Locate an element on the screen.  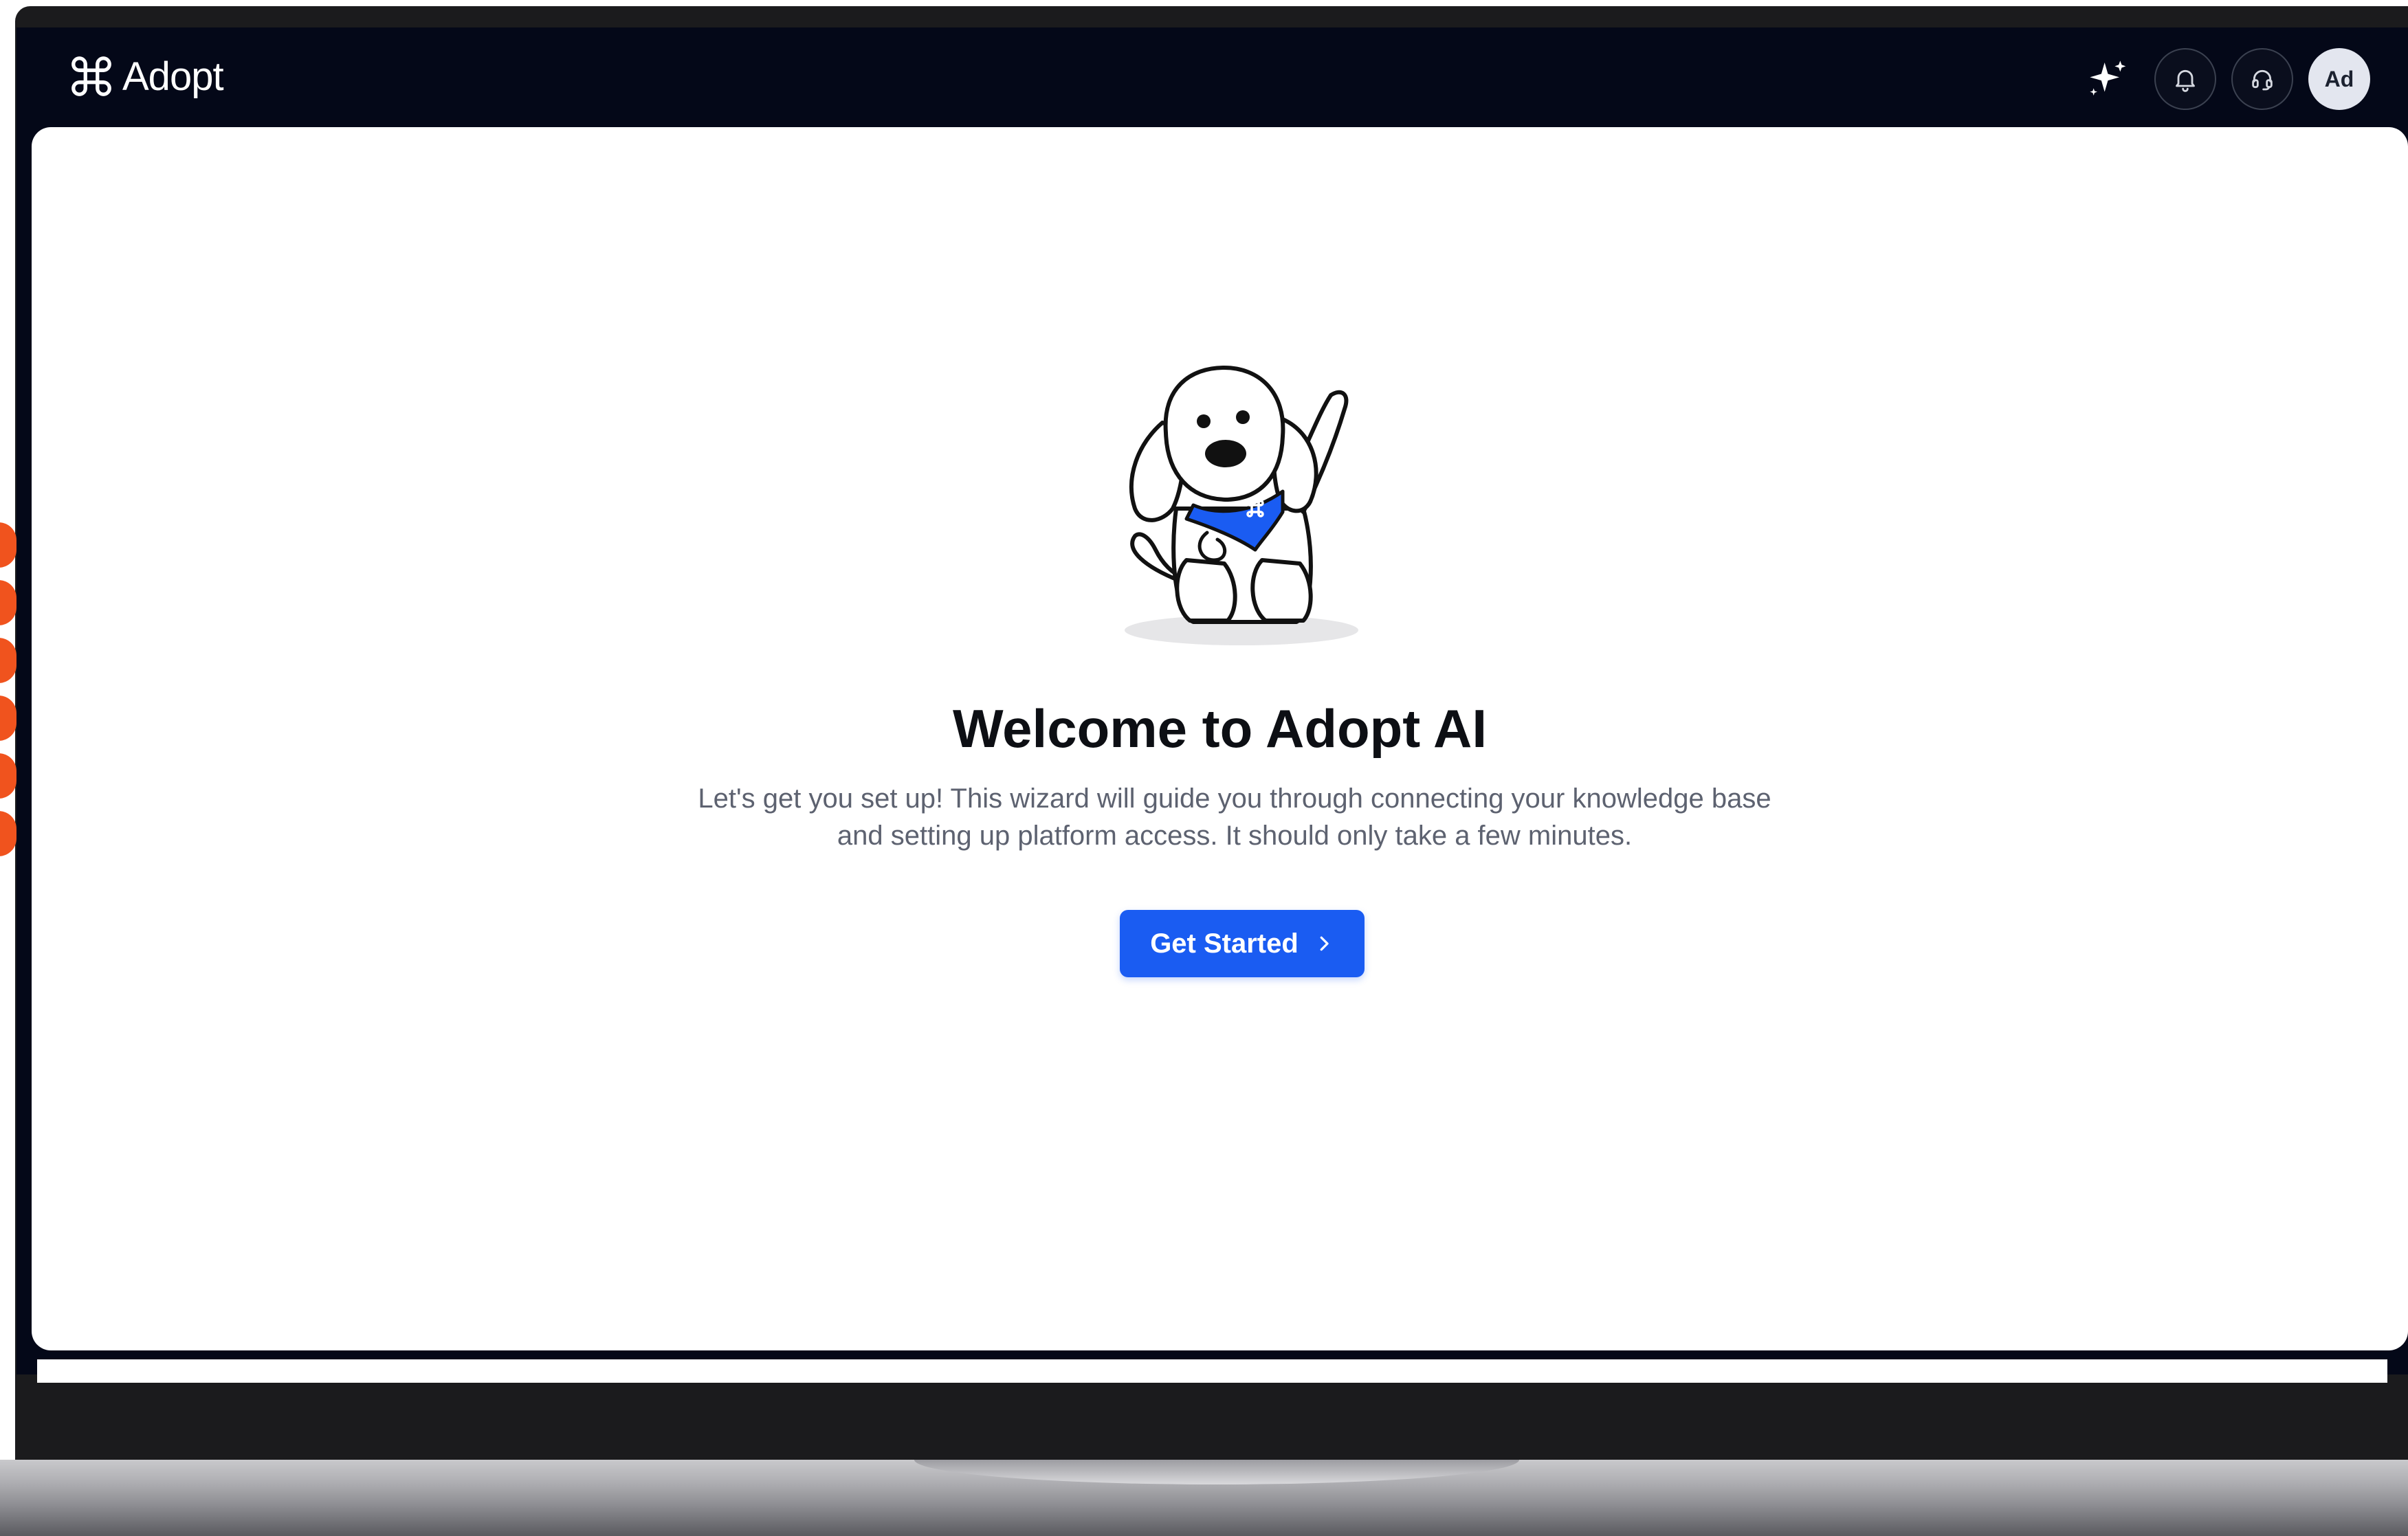
support-button is located at coordinates (2262, 79).